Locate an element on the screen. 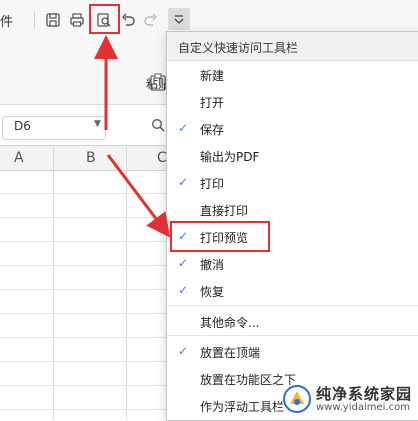 This screenshot has width=418, height=421. arrow-down-right is located at coordinates (138, 196).